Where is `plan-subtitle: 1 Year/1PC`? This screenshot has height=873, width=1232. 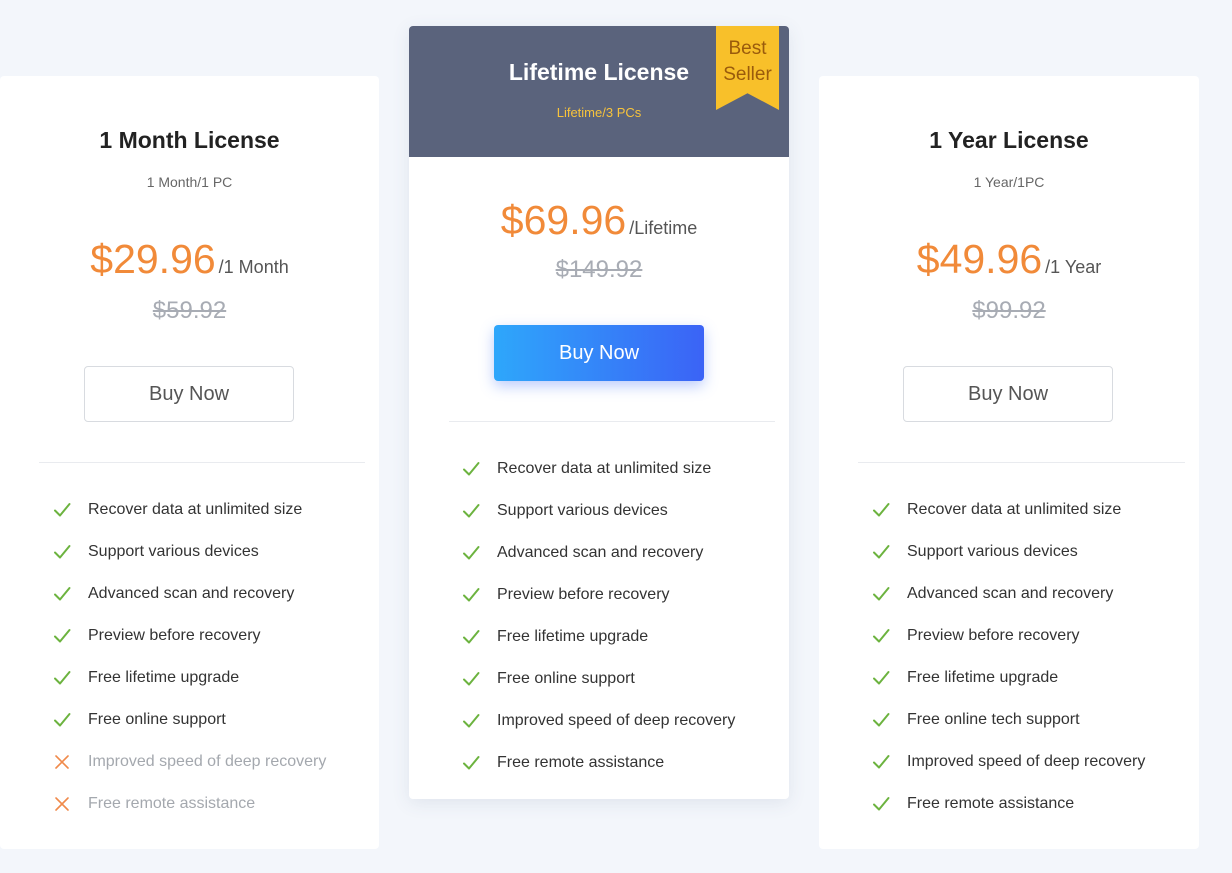 plan-subtitle: 1 Year/1PC is located at coordinates (1009, 182).